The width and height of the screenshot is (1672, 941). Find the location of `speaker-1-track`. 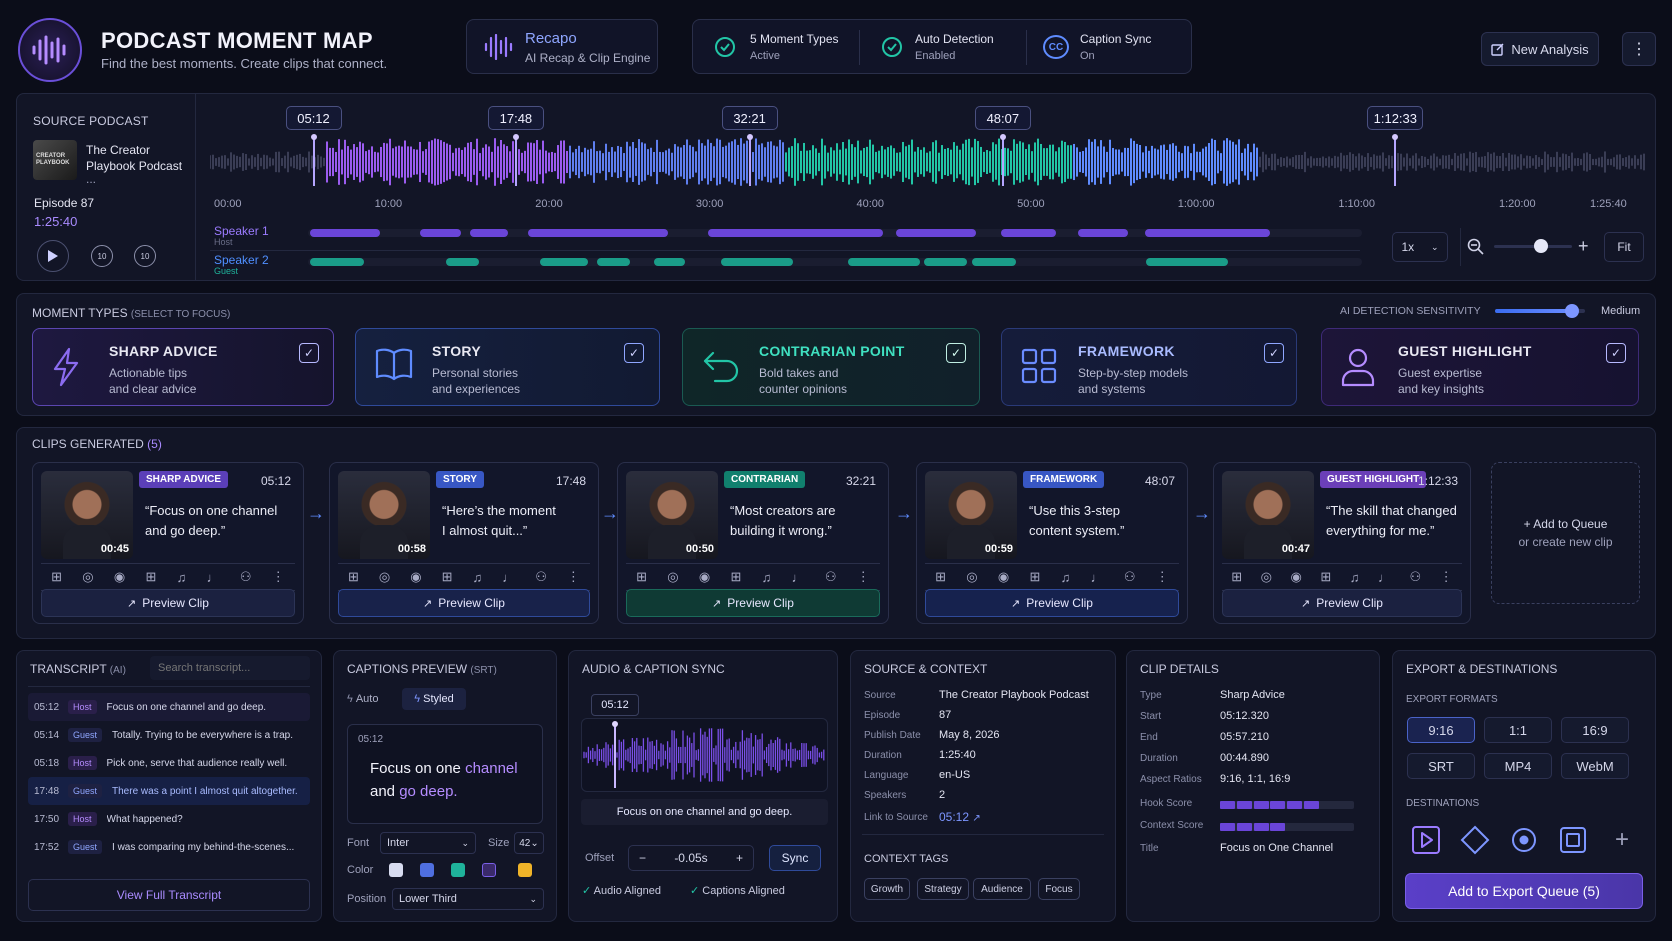

speaker-1-track is located at coordinates (835, 233).